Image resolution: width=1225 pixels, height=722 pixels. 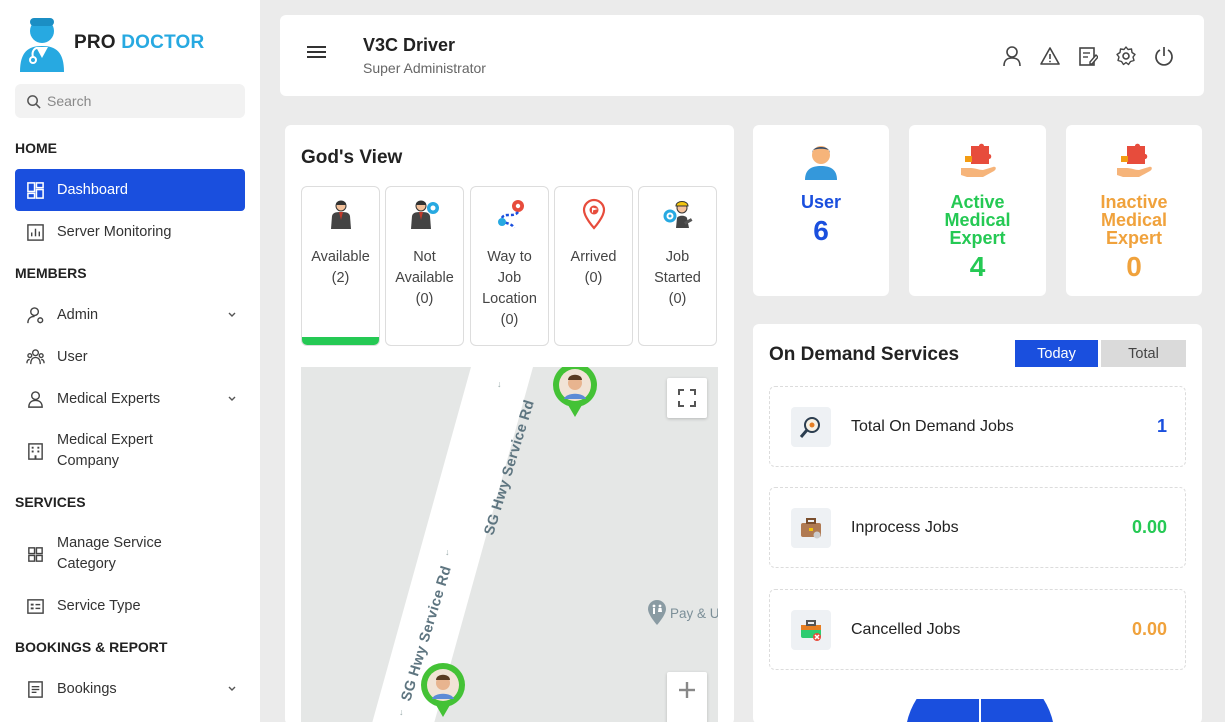 I want to click on briefcase-icon, so click(x=811, y=527).